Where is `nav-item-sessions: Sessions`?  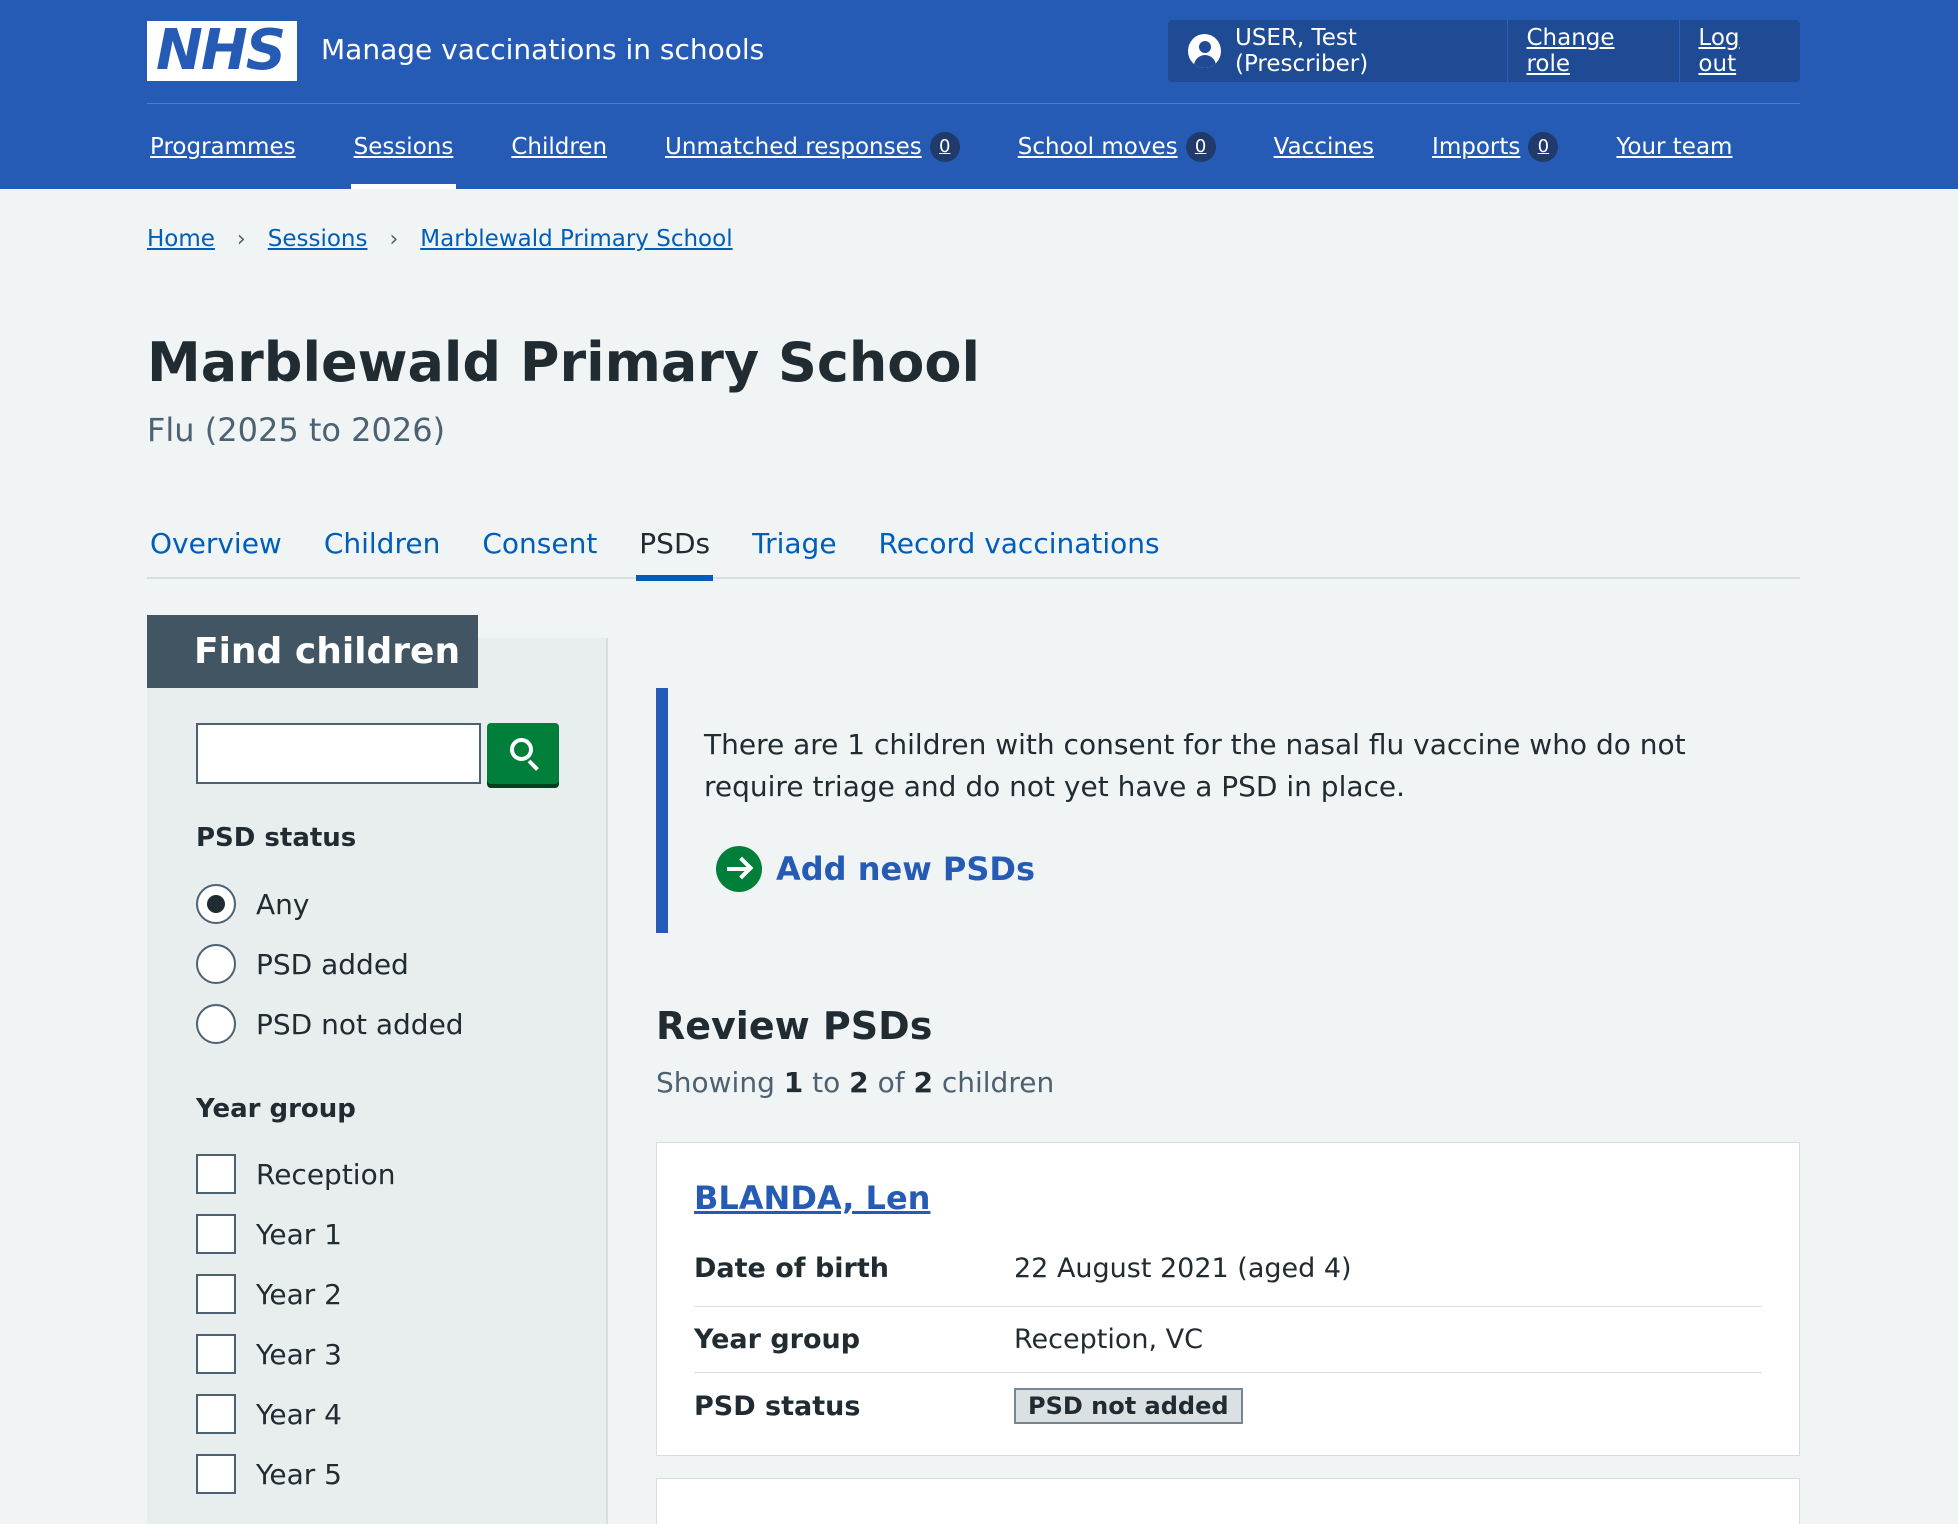 nav-item-sessions: Sessions is located at coordinates (403, 146).